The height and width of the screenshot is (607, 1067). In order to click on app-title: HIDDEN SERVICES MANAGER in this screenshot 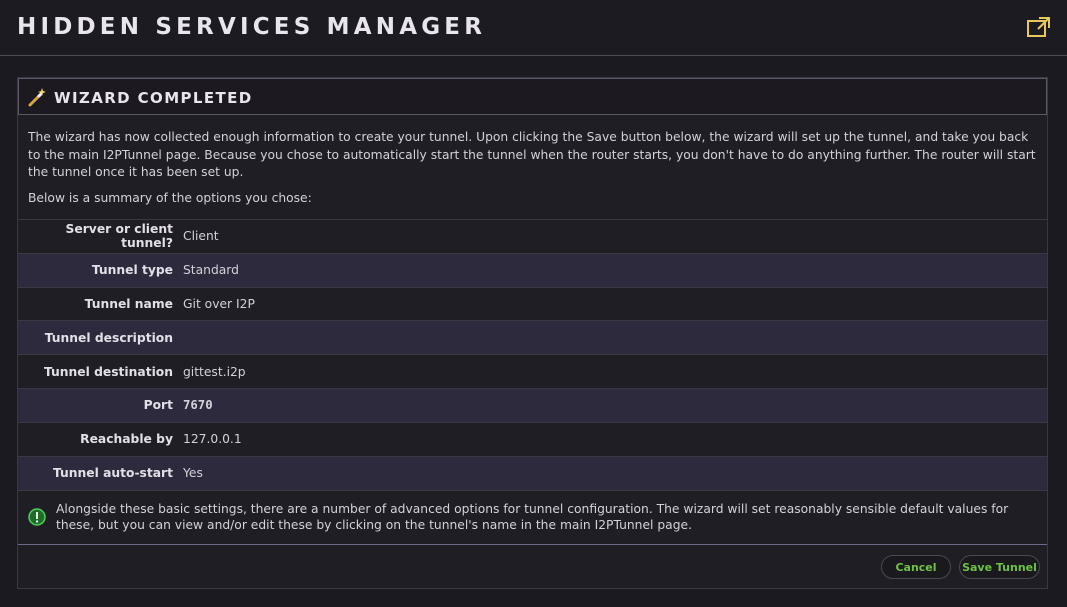, I will do `click(252, 27)`.